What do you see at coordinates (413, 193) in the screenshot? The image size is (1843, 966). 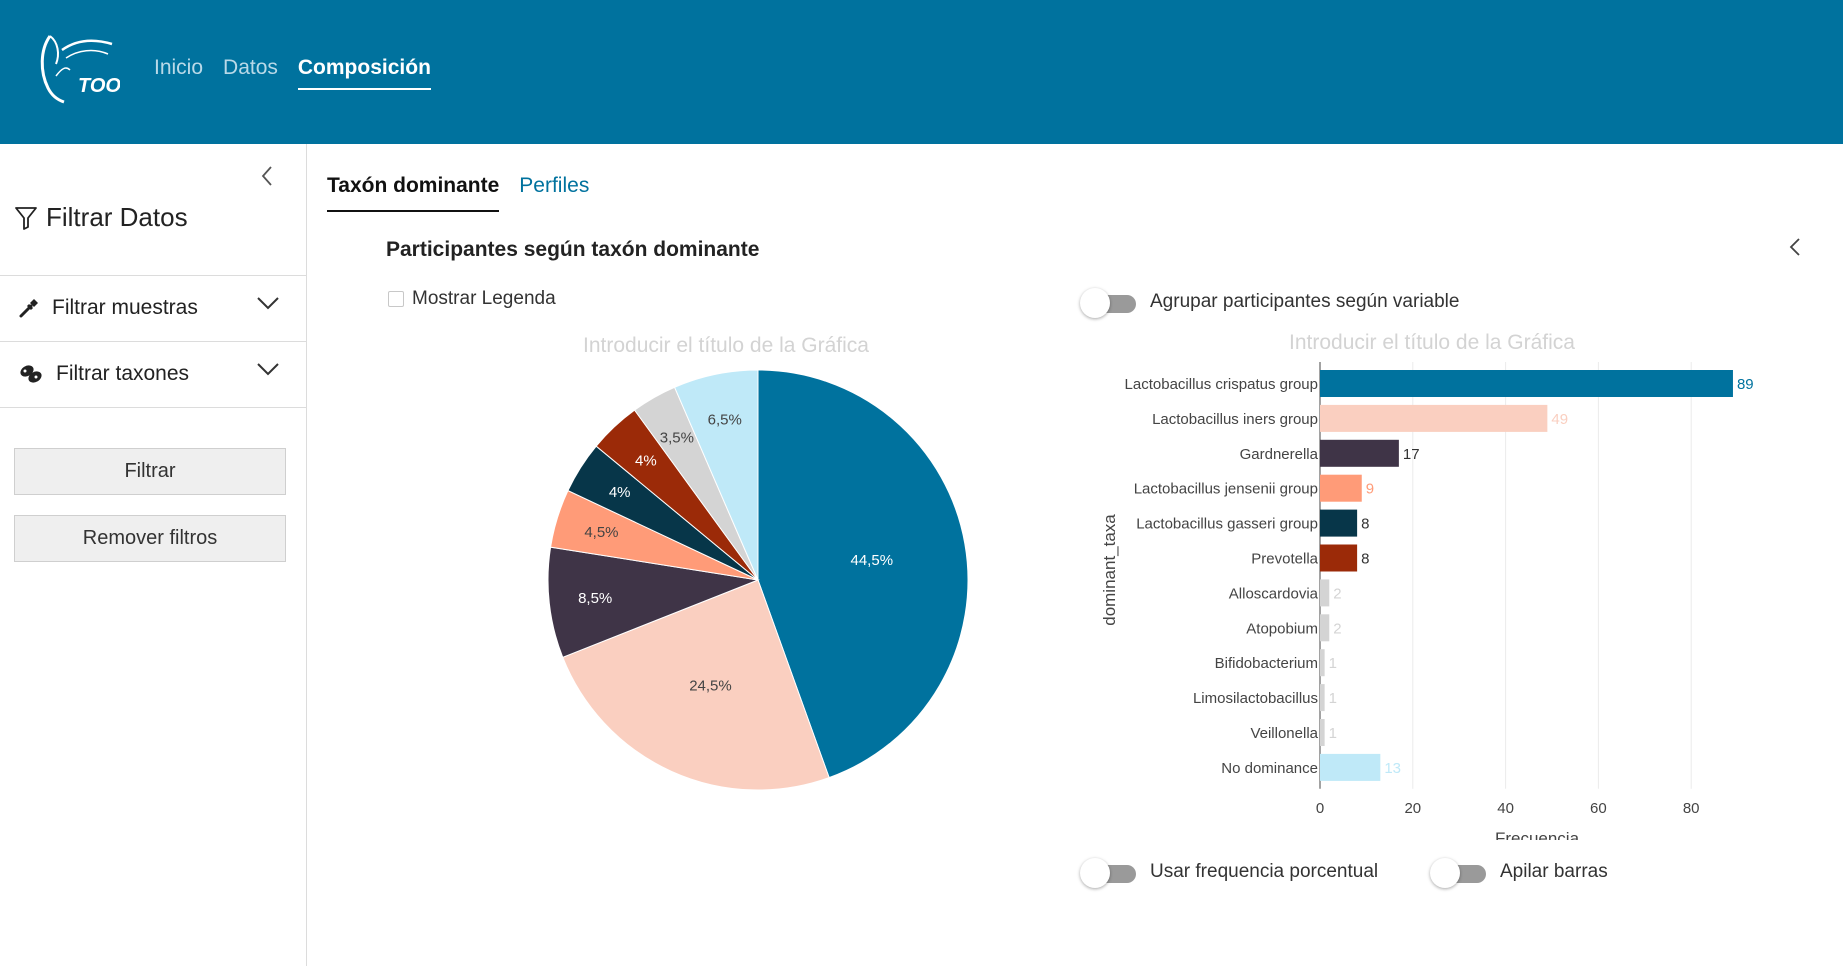 I see `tab-taxon-dominante: Taxón dominante` at bounding box center [413, 193].